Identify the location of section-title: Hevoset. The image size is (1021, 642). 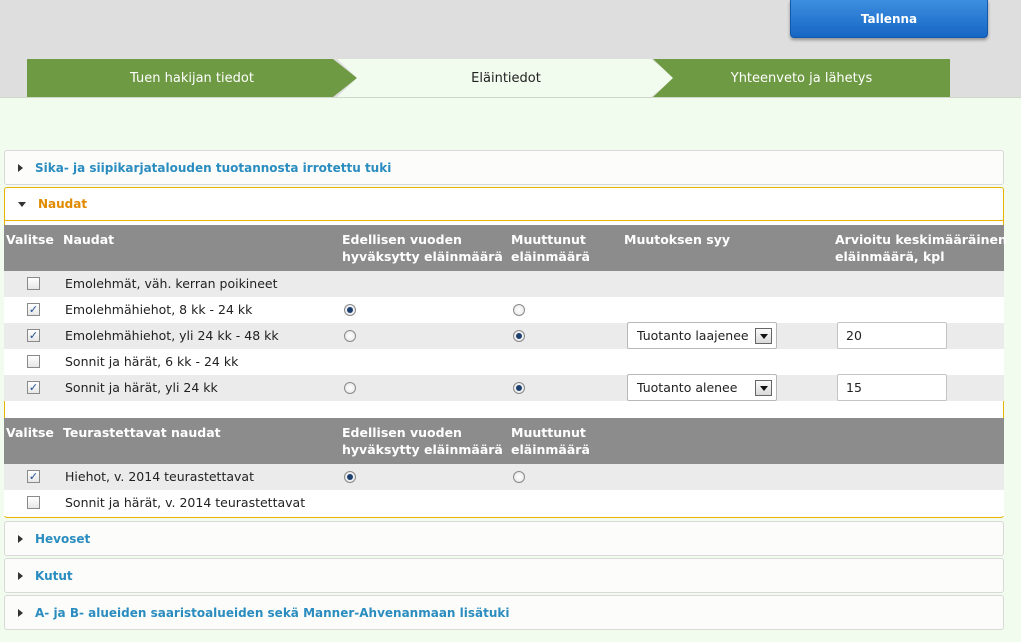
(63, 538).